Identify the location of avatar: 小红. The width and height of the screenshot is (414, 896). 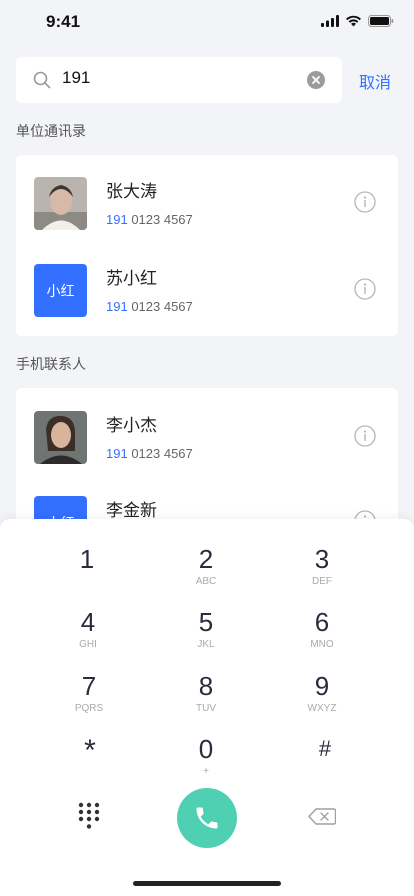
(60, 290).